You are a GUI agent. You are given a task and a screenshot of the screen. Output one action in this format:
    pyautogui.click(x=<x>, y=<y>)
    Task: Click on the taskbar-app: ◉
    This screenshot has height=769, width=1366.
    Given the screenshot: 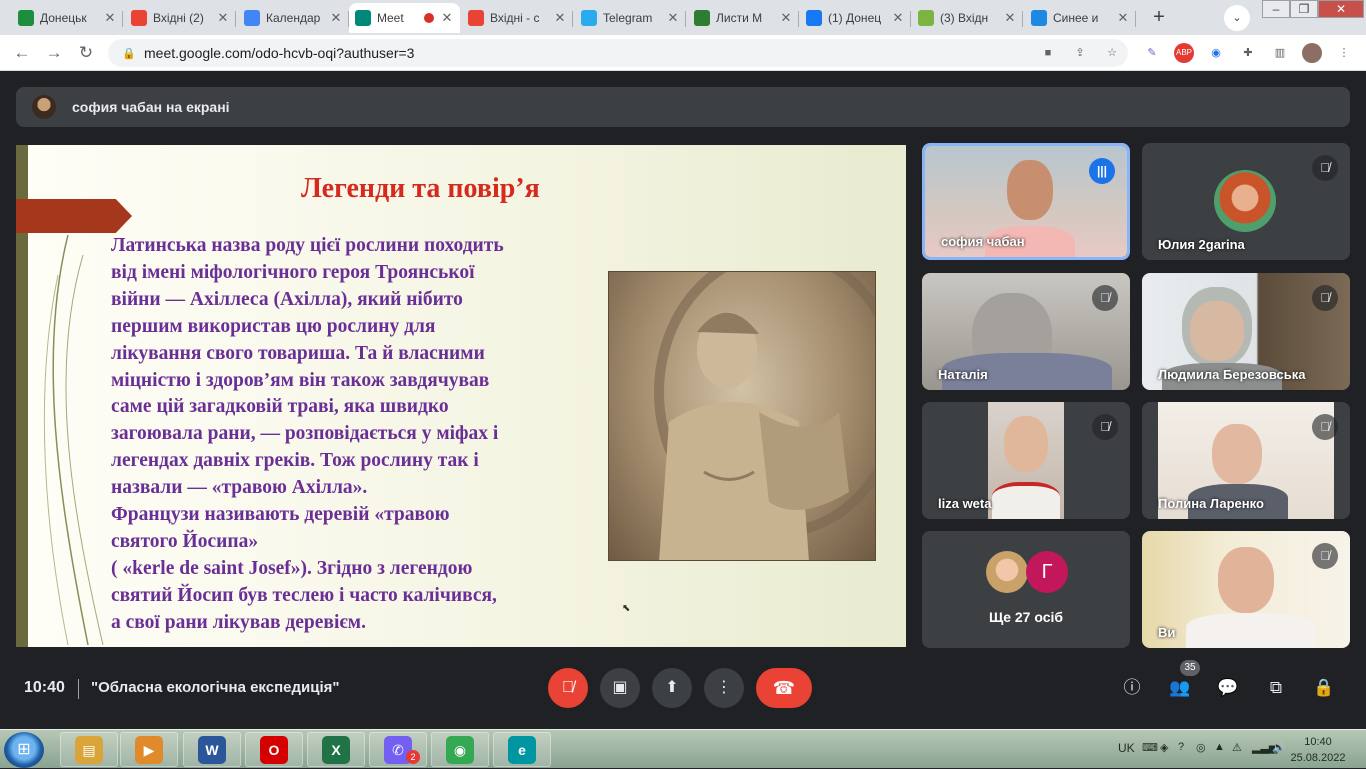 What is the action you would take?
    pyautogui.click(x=460, y=749)
    